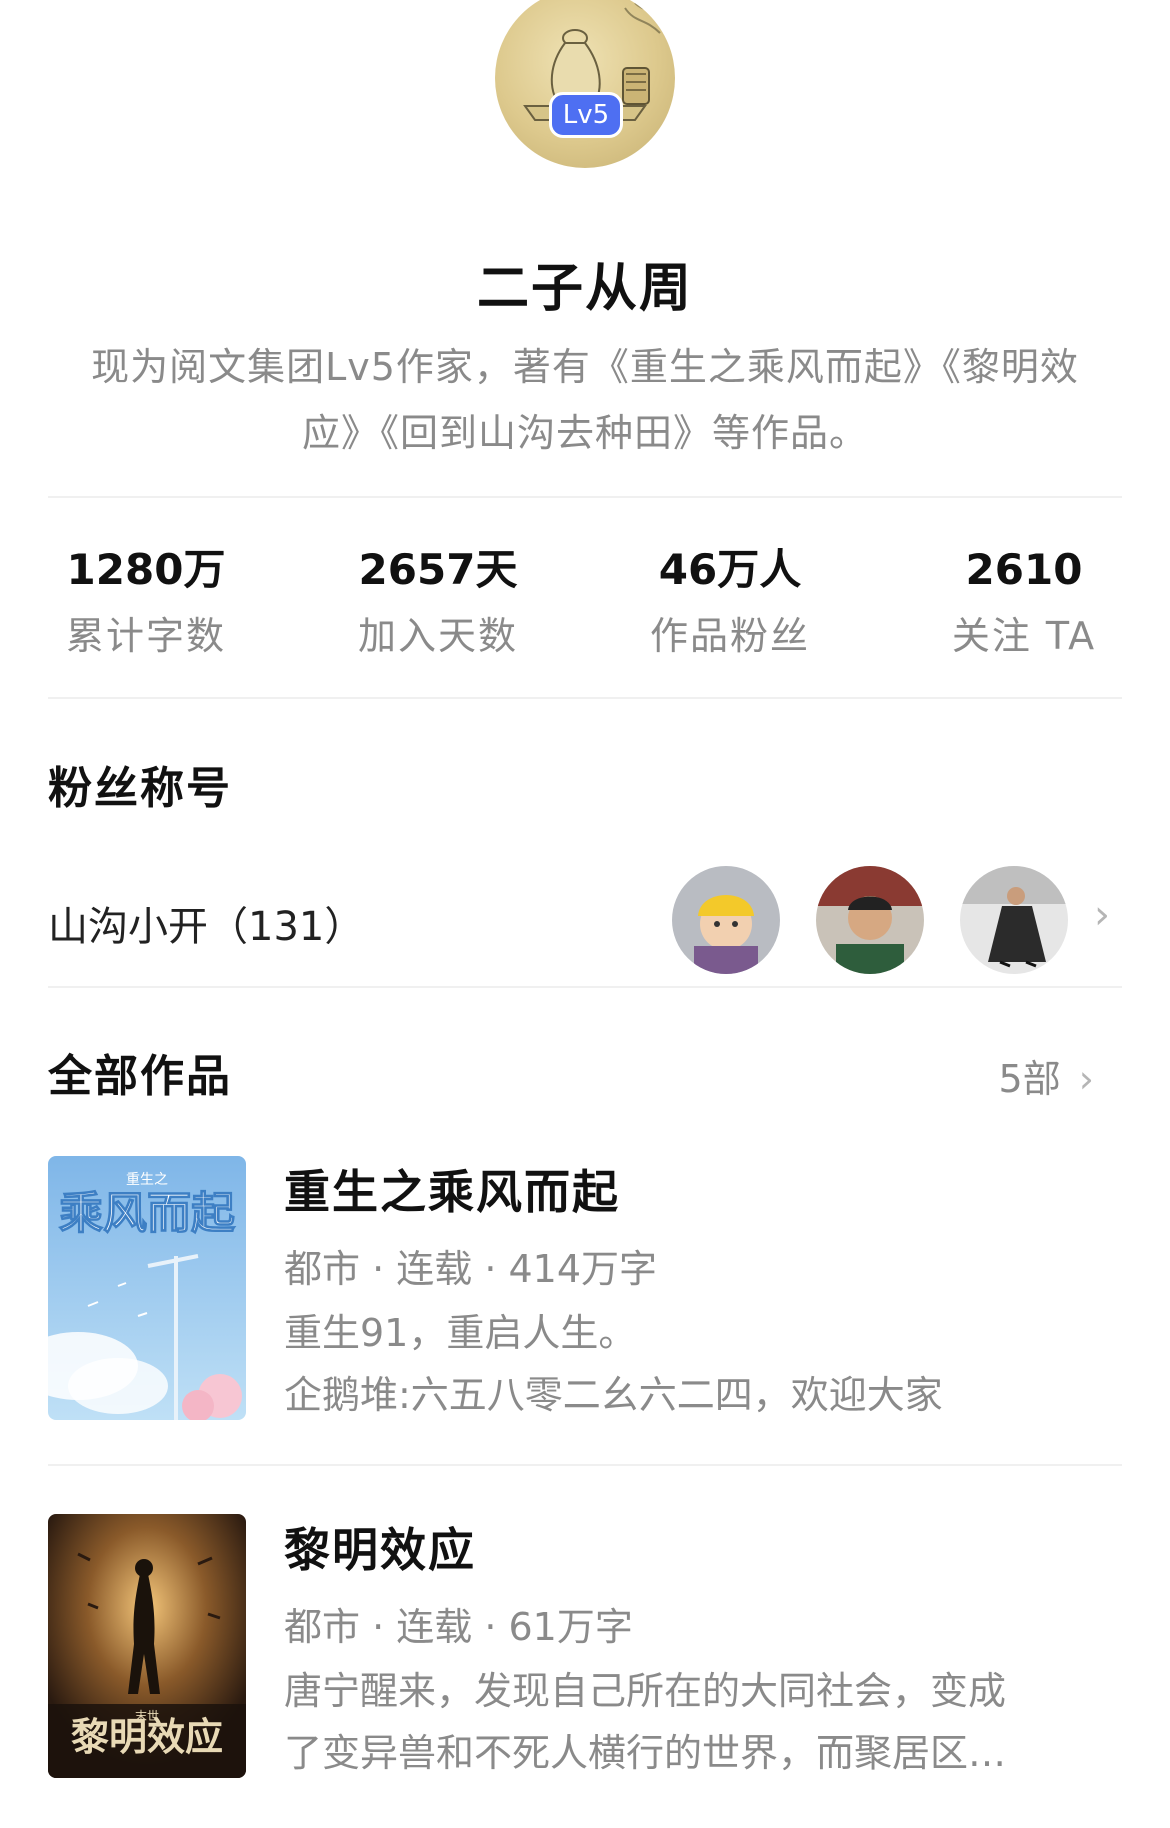 The image size is (1170, 1828). What do you see at coordinates (584, 289) in the screenshot?
I see `author-name: 二子从周` at bounding box center [584, 289].